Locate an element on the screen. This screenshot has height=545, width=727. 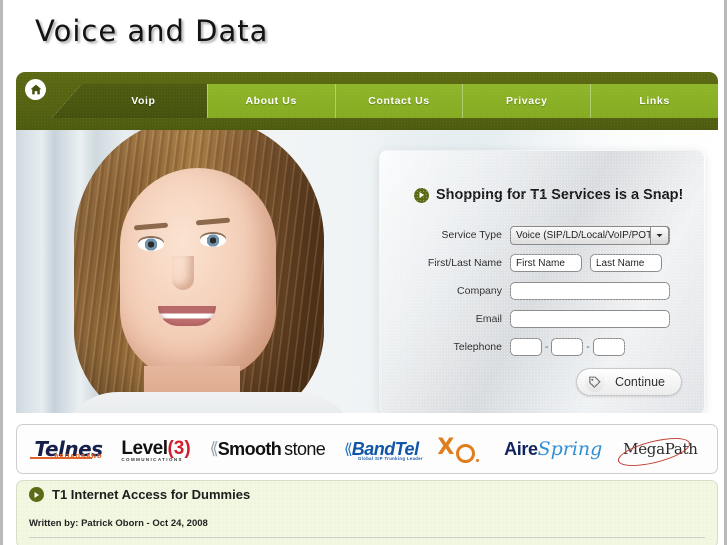
continue-button: Continue is located at coordinates (628, 382).